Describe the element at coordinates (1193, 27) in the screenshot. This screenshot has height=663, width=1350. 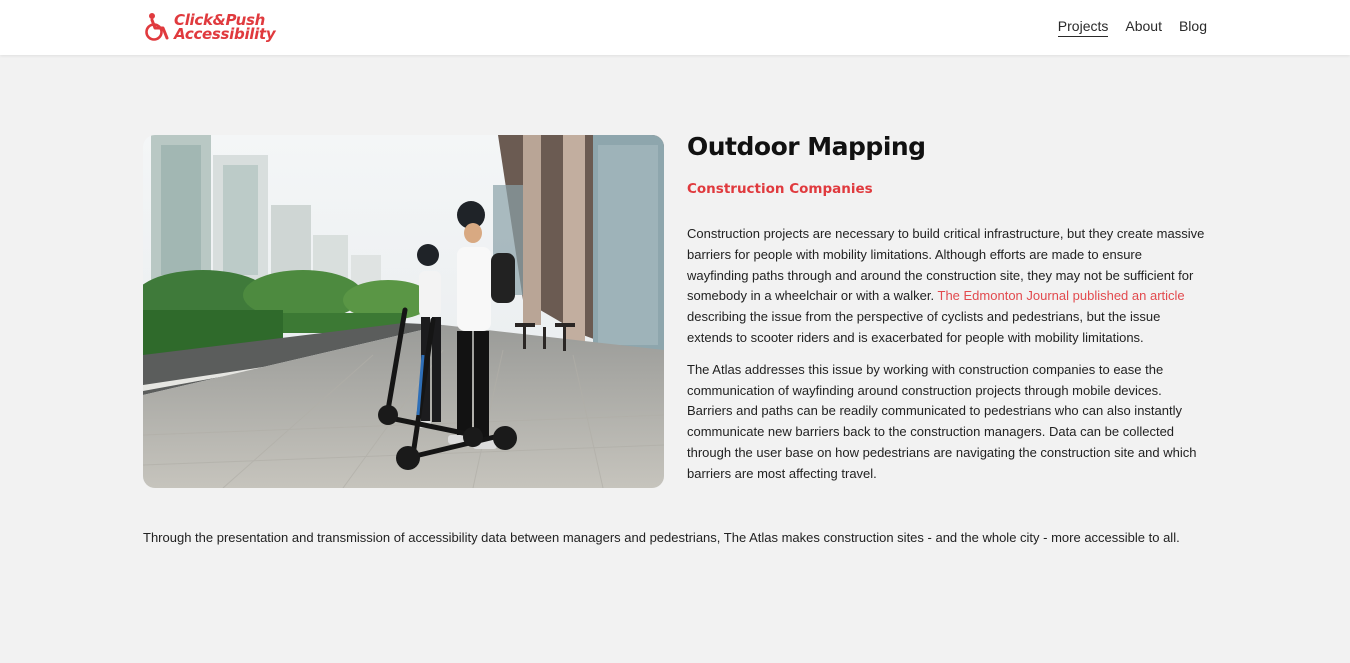
I see `nav-link-blog: Blog` at that location.